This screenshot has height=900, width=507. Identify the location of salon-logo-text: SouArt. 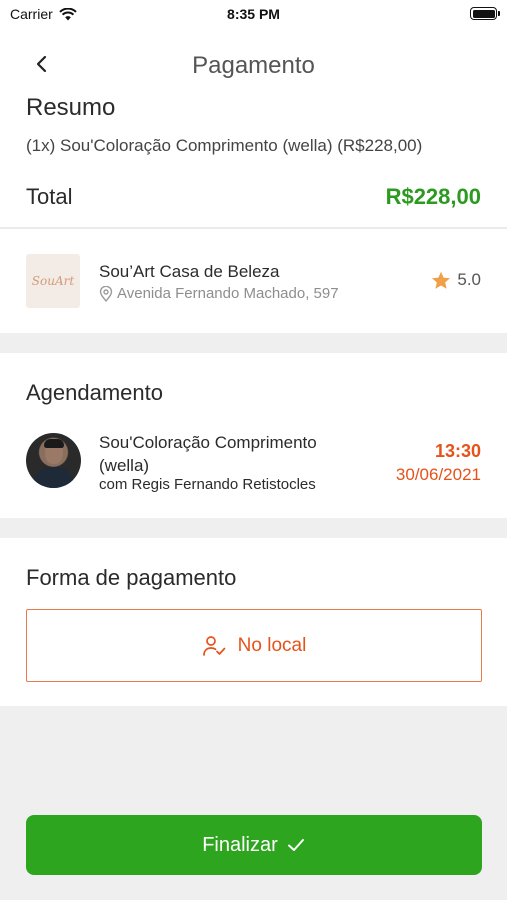
(53, 281).